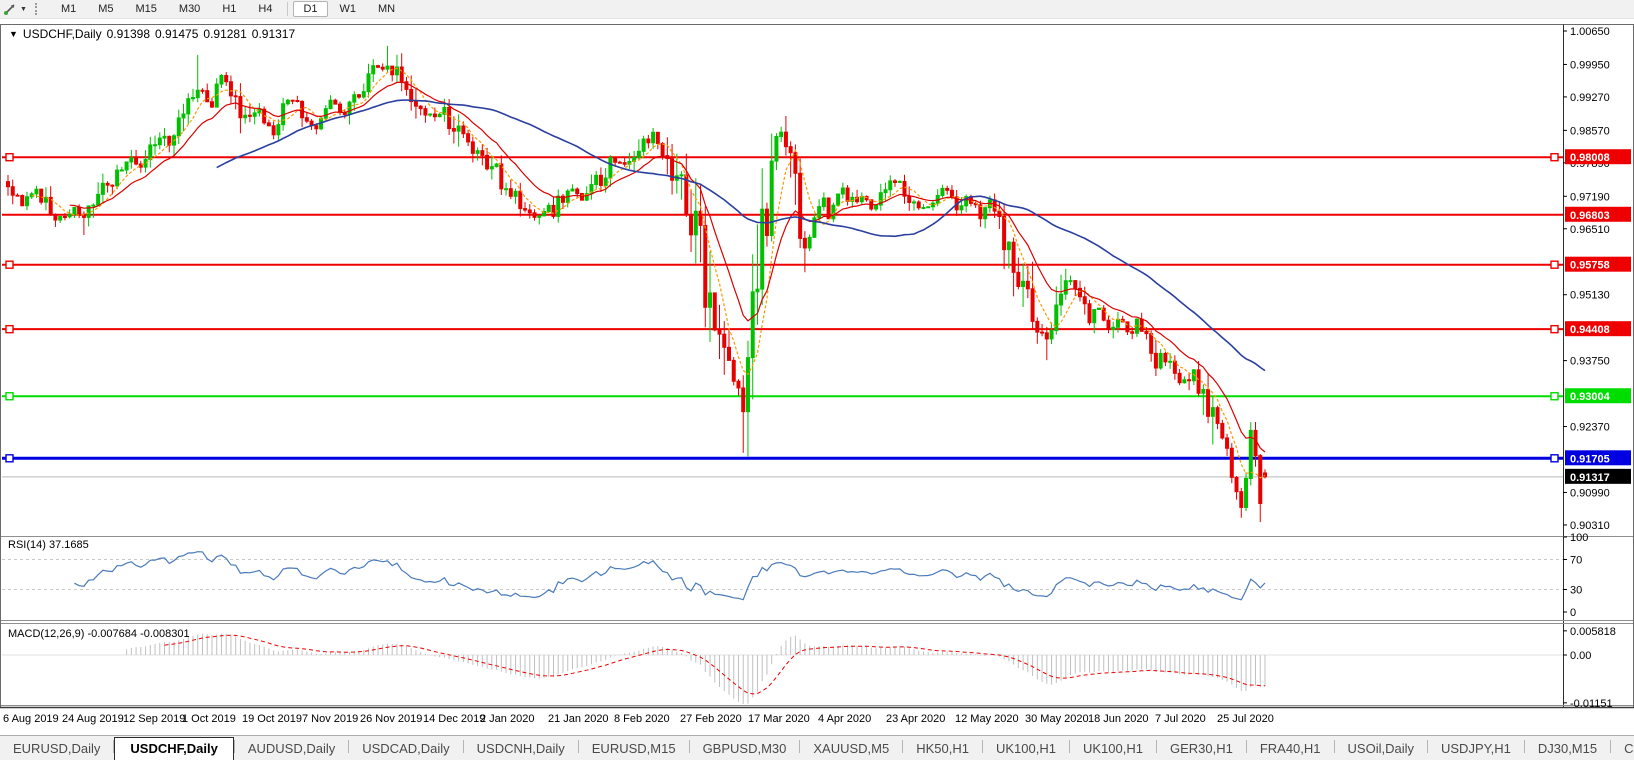 This screenshot has height=760, width=1634. What do you see at coordinates (62, 34) in the screenshot?
I see `chart-symbol: USDCHF,Daily` at bounding box center [62, 34].